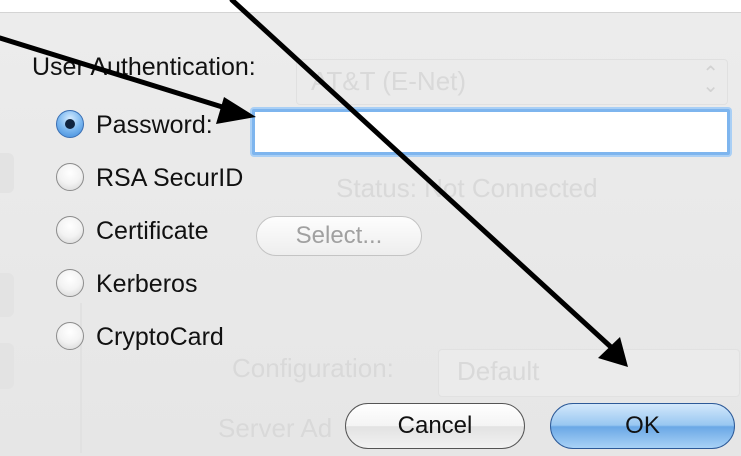 Image resolution: width=741 pixels, height=456 pixels. I want to click on arrow-to-password-line, so click(117, 74).